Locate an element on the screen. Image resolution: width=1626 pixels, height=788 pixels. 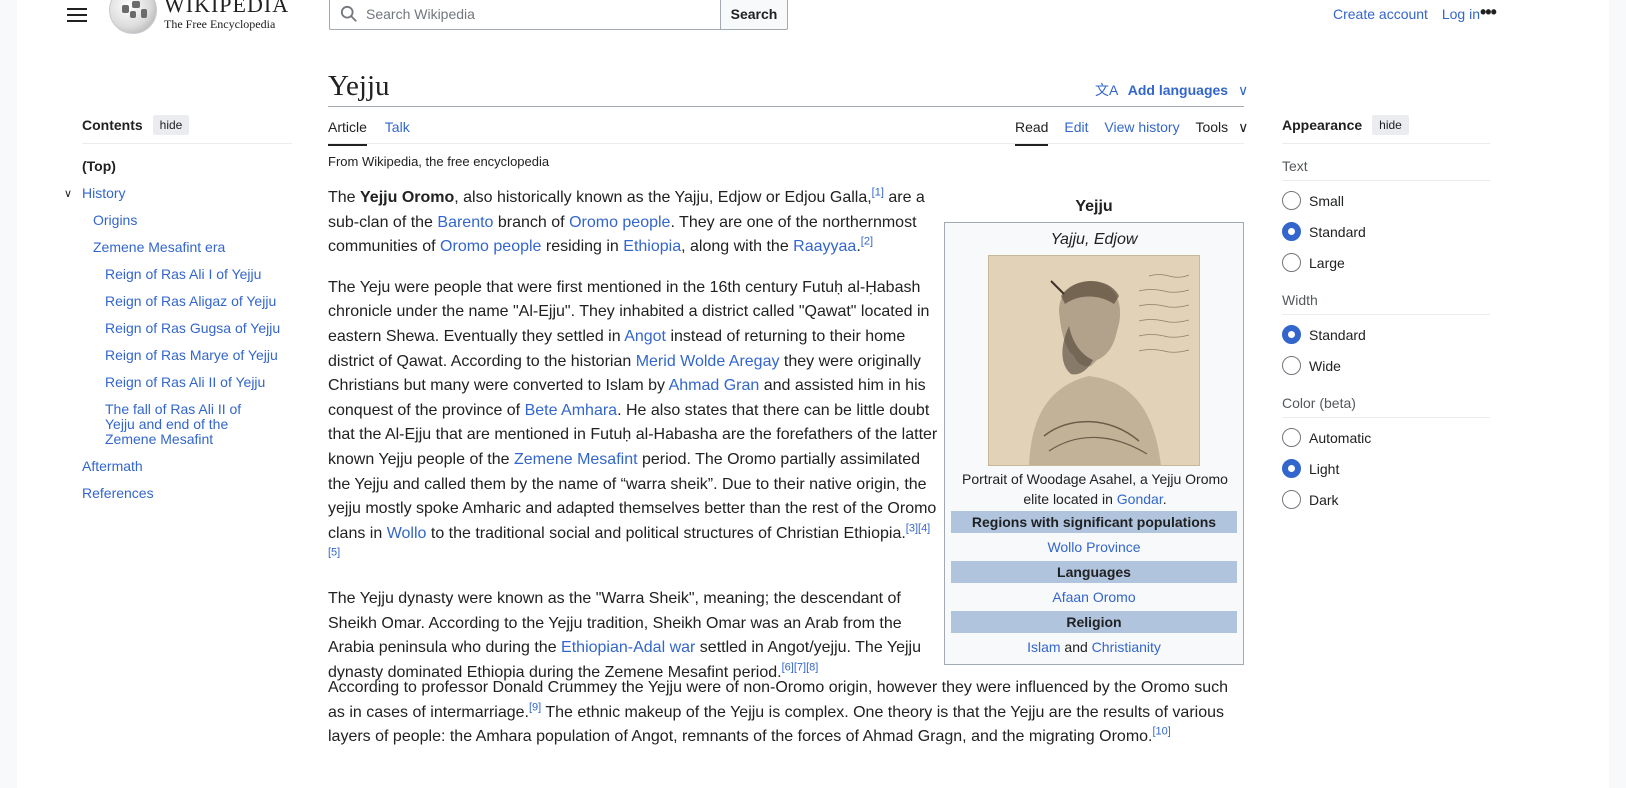
tab-edit: Edit is located at coordinates (1076, 131).